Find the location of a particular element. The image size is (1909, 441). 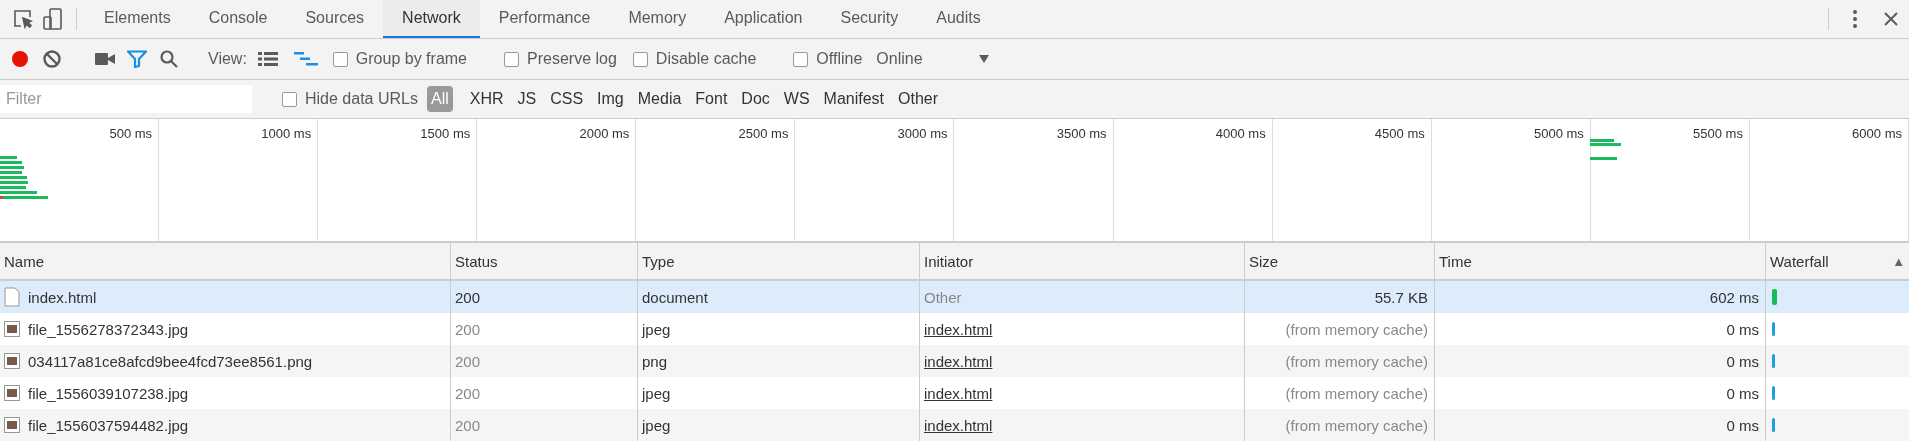

time-tick-label: 3500 ms is located at coordinates (1081, 133).